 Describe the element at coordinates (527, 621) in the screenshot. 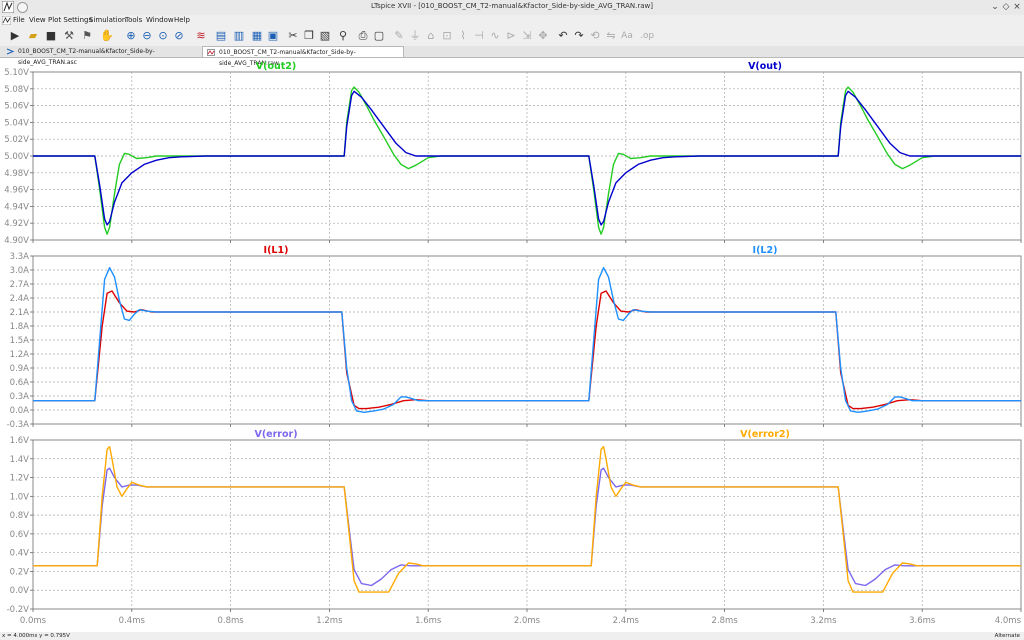

I see `x-tick-label: 2.0ms` at that location.